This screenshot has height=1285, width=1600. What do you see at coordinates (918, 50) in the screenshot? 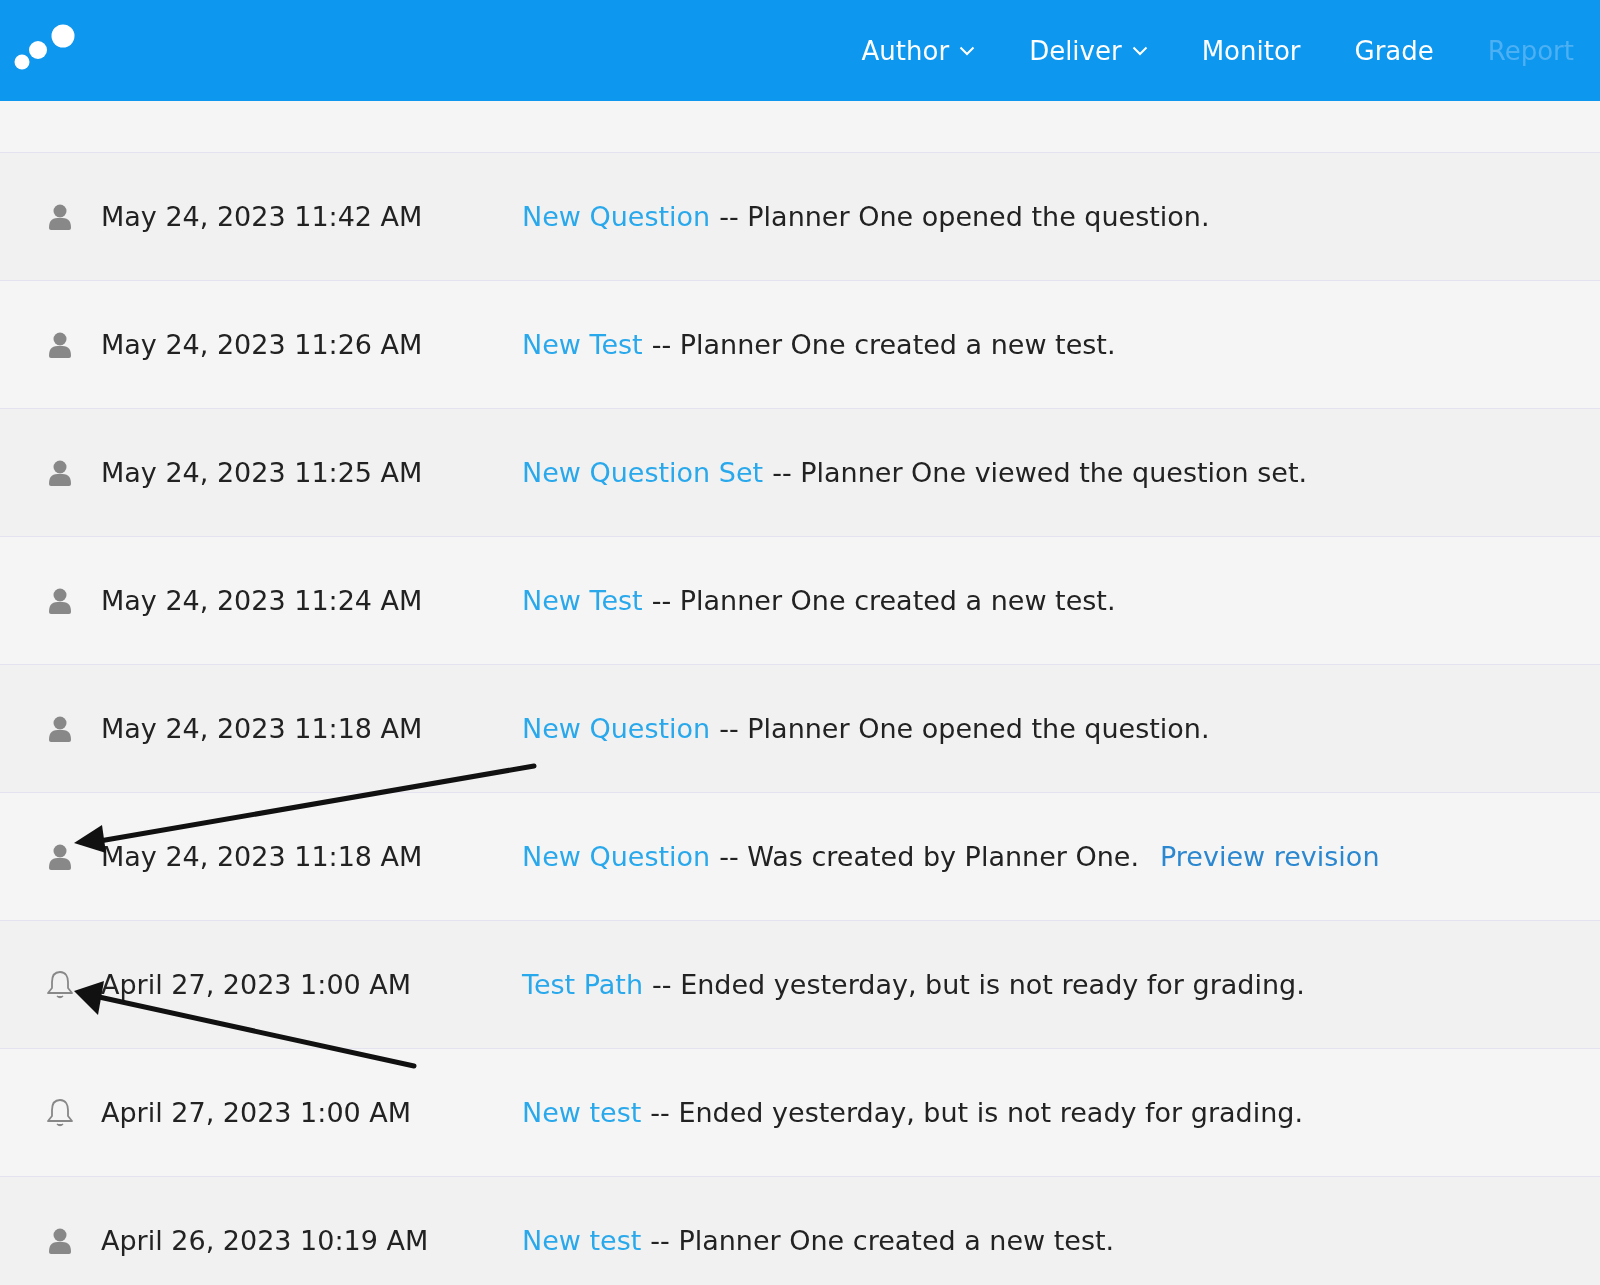
I see `nav-link: Author` at bounding box center [918, 50].